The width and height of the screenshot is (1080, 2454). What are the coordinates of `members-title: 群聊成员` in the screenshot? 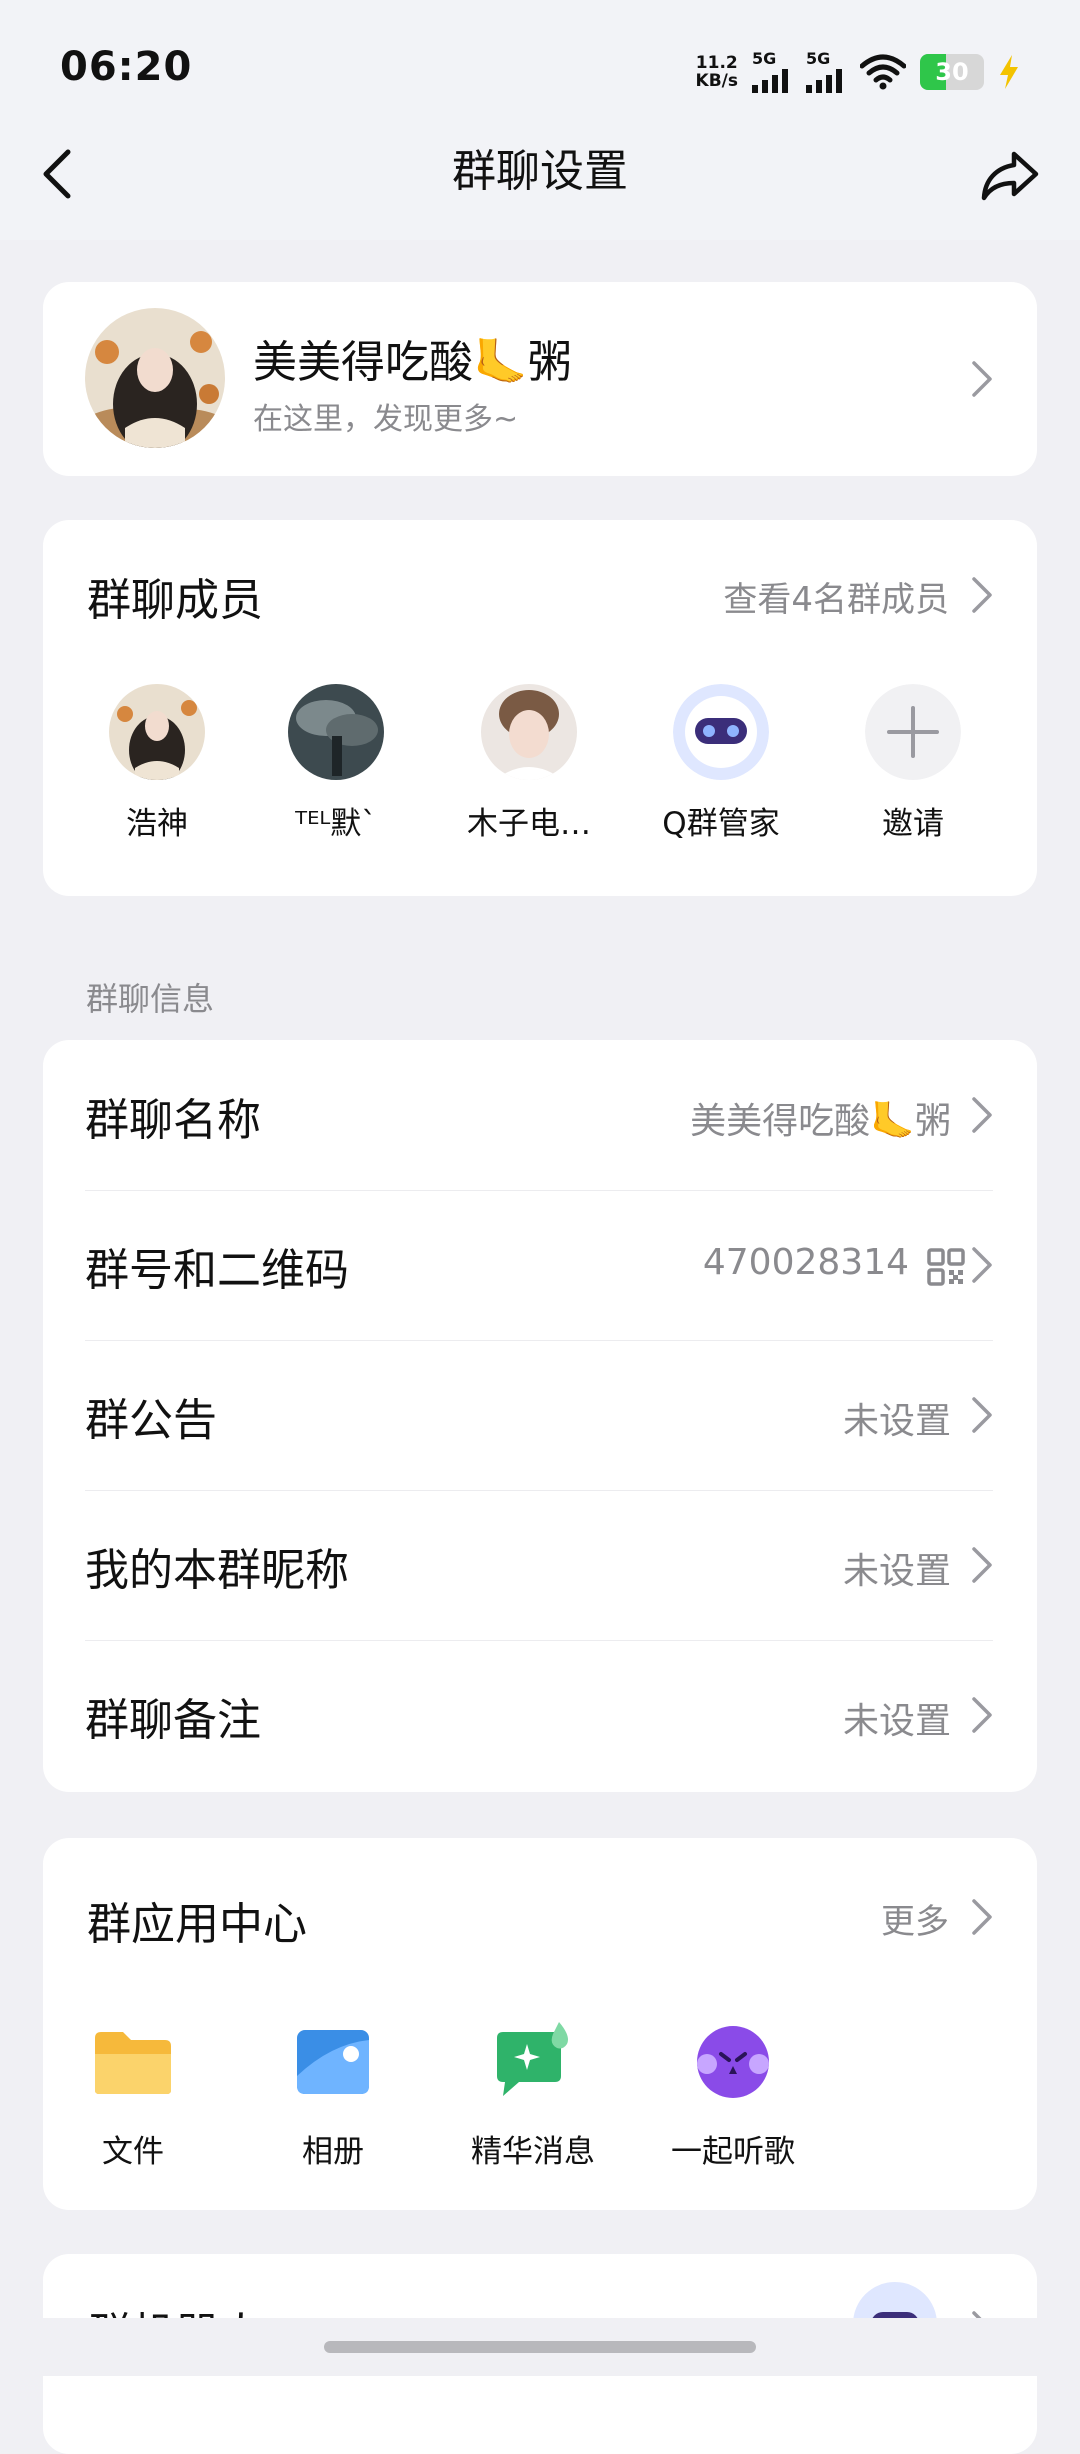 It's located at (175, 600).